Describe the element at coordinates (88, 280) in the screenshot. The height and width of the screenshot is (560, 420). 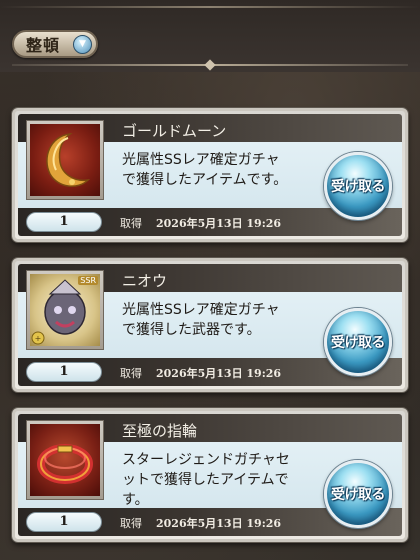
I see `rarity-badge: SSR` at that location.